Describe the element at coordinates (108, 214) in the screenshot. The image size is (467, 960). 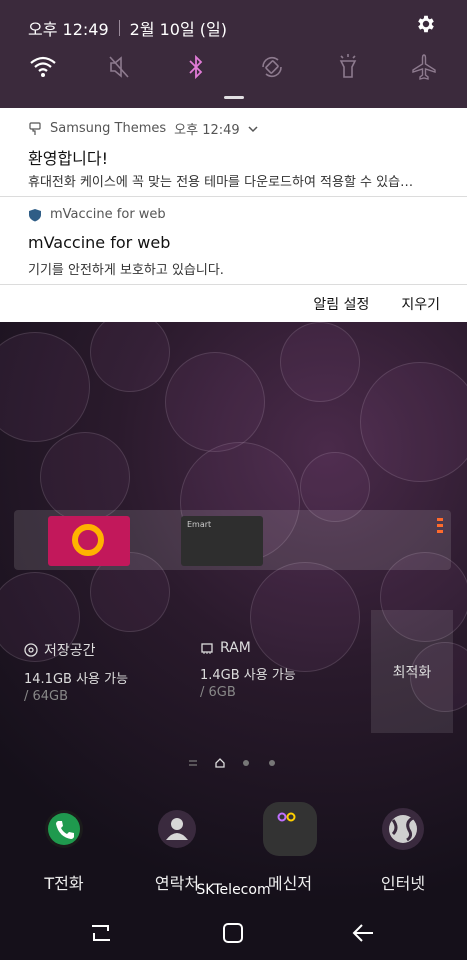
I see `notification-app-name: mVaccine for web` at that location.